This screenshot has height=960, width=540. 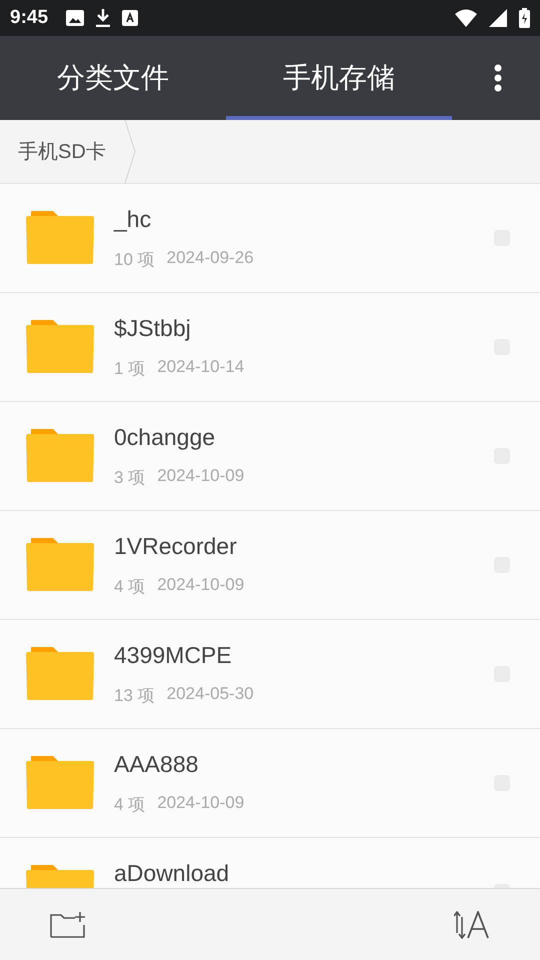 I want to click on item-count: 13 项, so click(x=134, y=696).